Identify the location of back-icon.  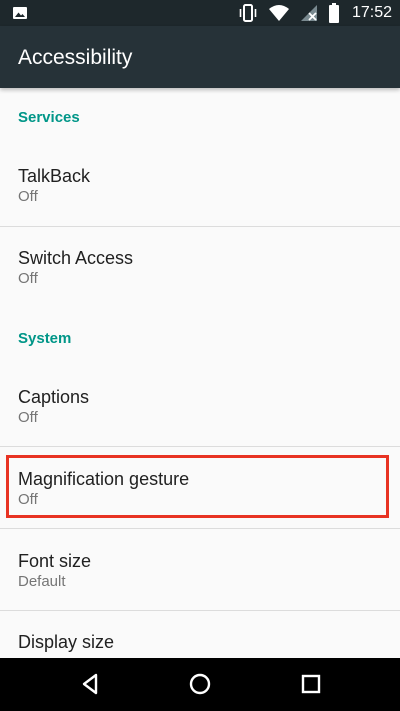
(90, 684).